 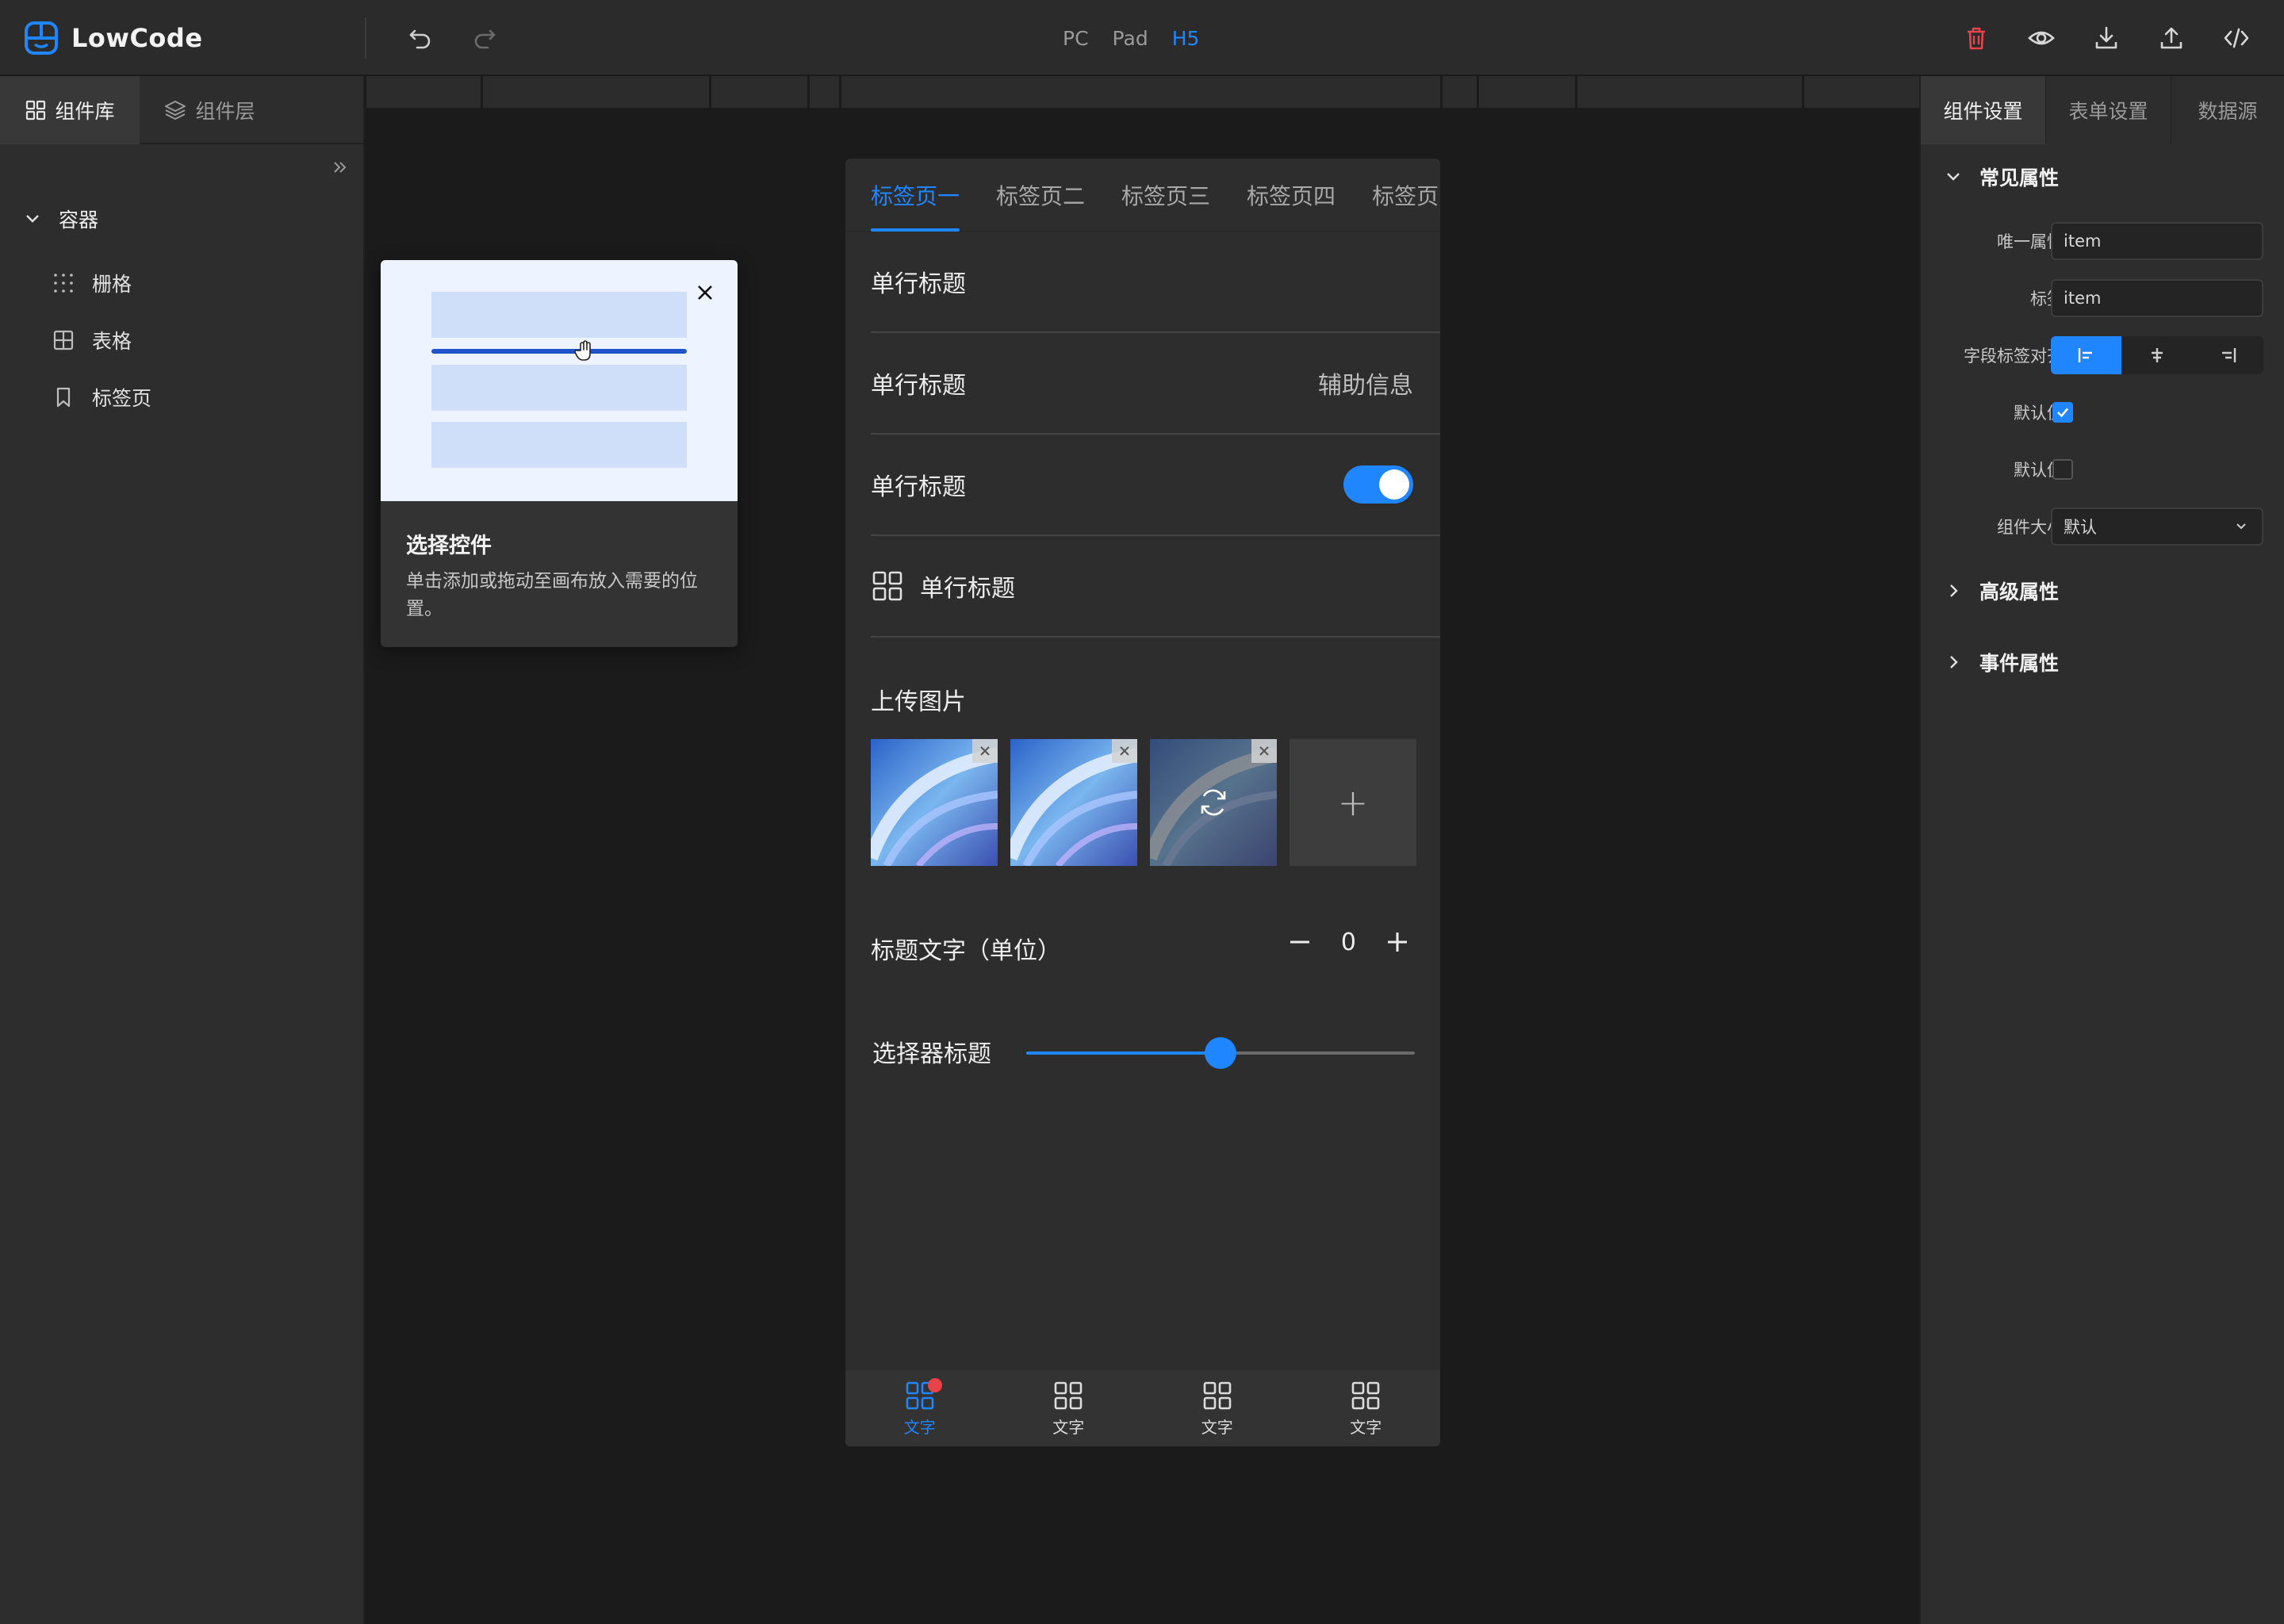 I want to click on bookmark-icon, so click(x=63, y=397).